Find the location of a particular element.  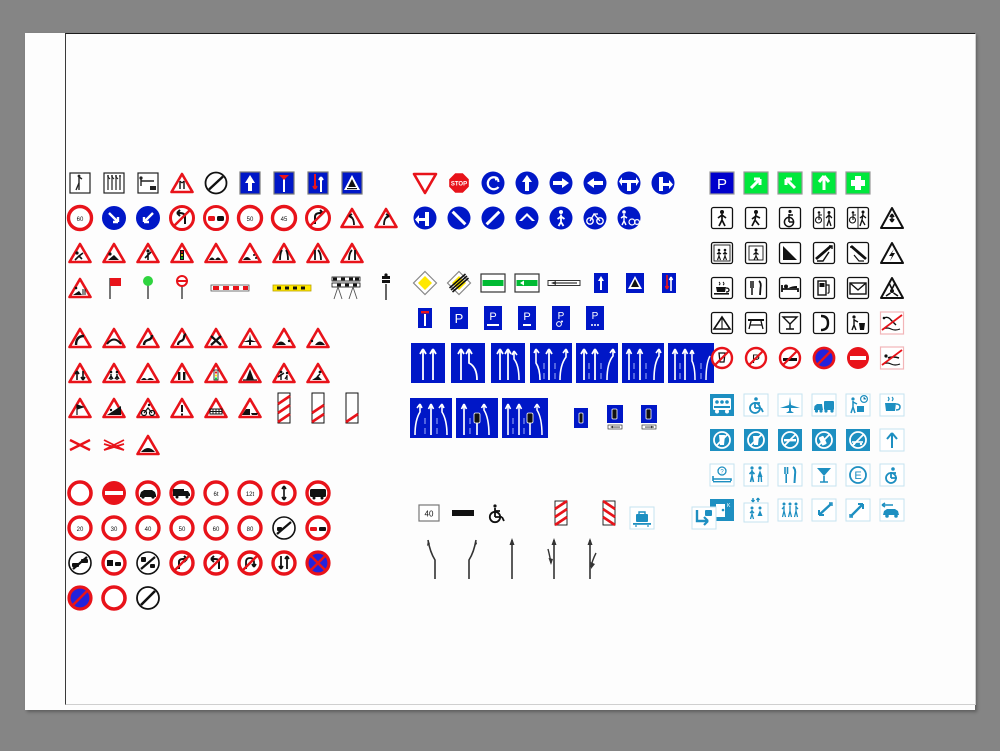

speed-limit-20-sign: 20 is located at coordinates (80, 528).